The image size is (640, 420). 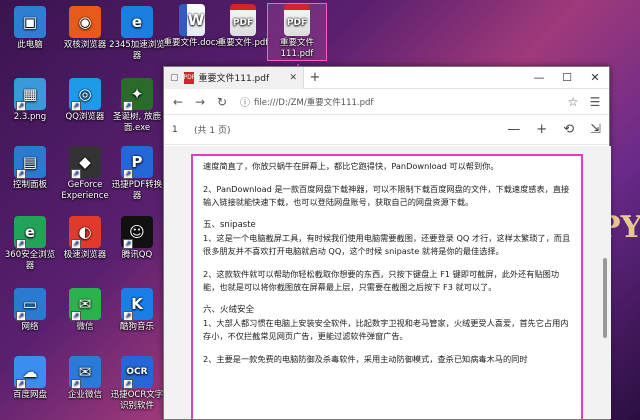 I want to click on desktop-icon: ▭ ↗ 网络, so click(x=30, y=310).